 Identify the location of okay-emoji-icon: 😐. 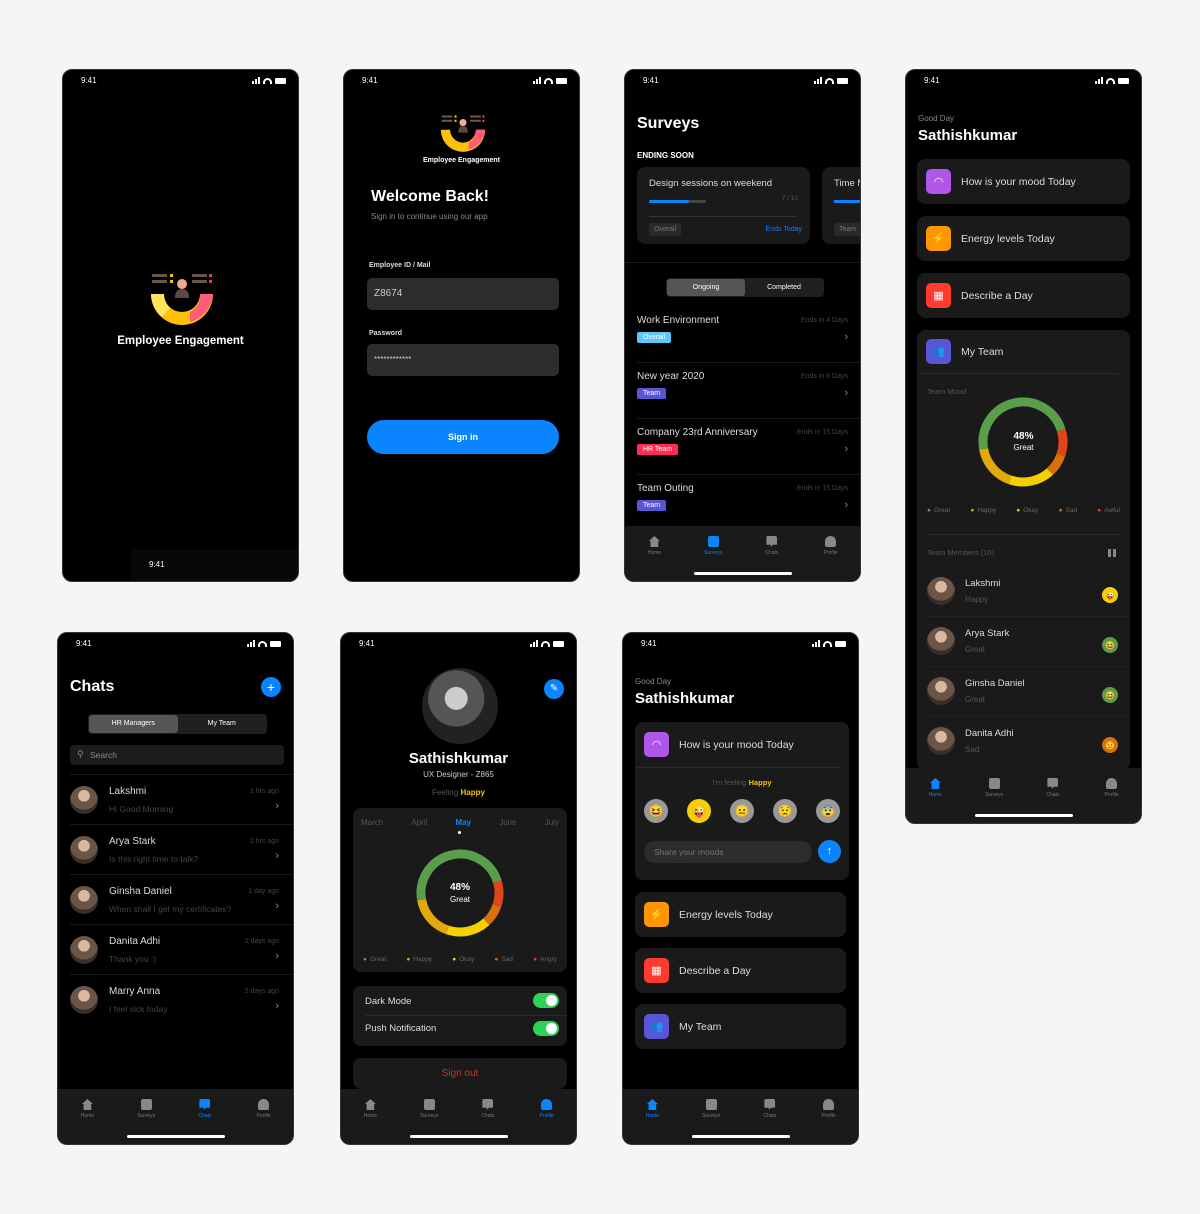
(742, 811).